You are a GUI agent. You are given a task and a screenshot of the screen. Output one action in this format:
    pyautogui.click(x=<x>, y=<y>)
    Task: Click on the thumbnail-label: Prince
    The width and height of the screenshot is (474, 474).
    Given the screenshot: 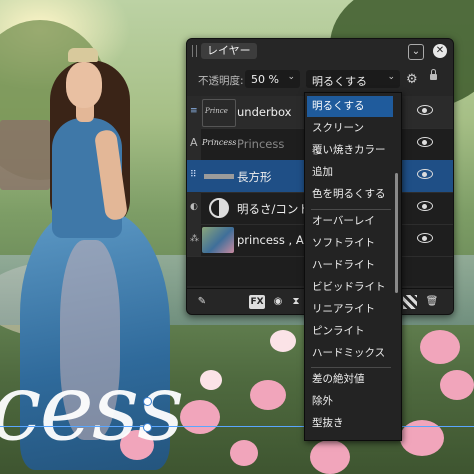 What is the action you would take?
    pyautogui.click(x=216, y=111)
    